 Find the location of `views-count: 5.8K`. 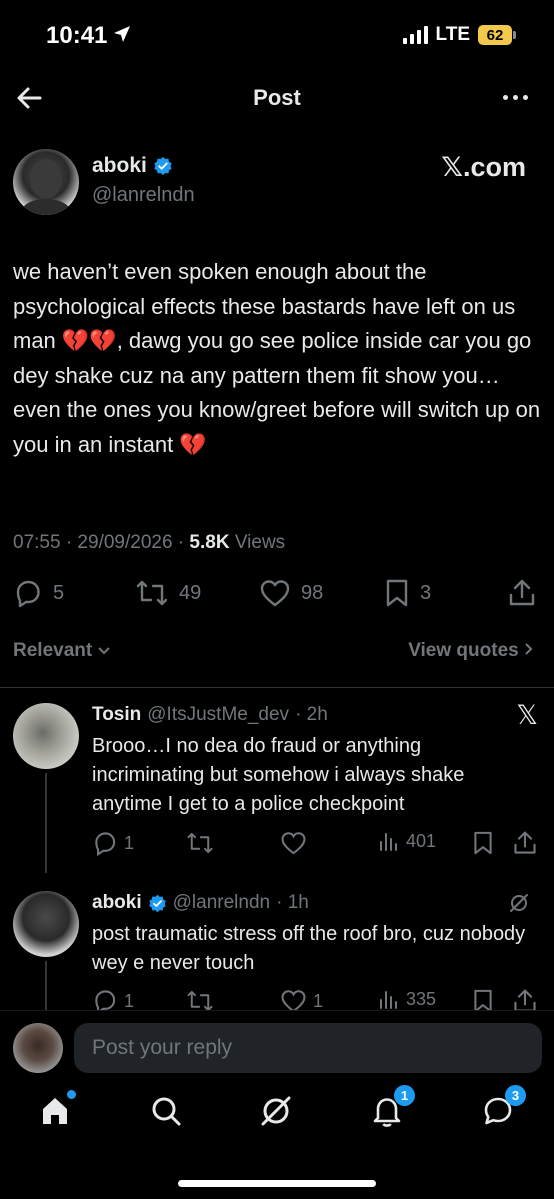

views-count: 5.8K is located at coordinates (209, 542).